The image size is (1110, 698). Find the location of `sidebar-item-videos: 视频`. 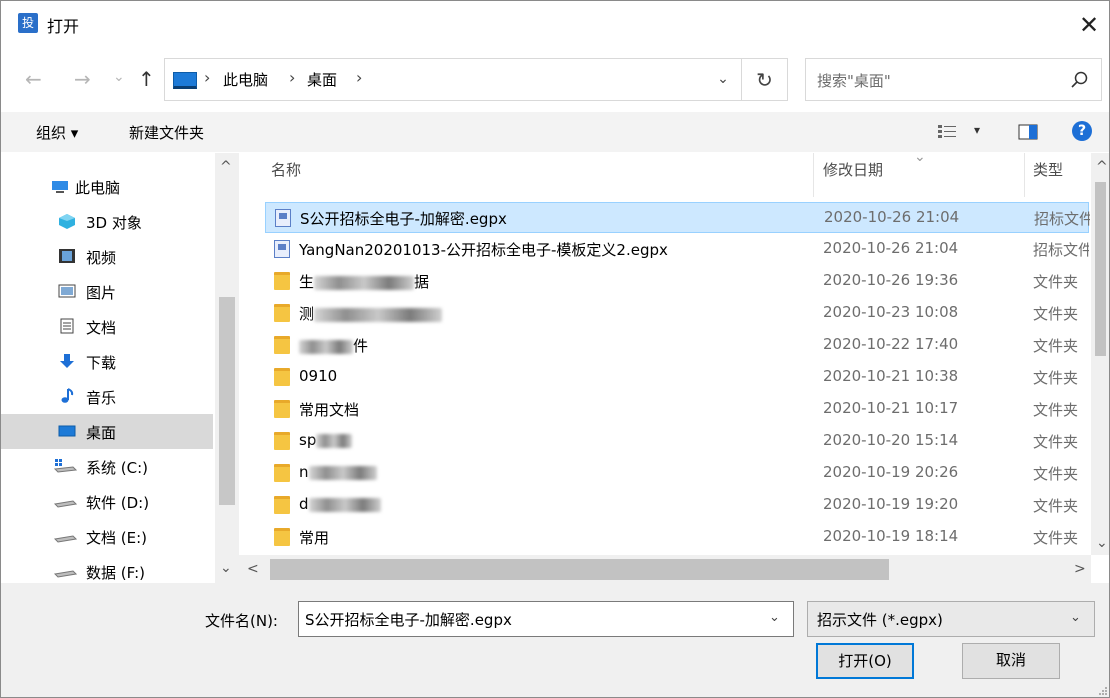

sidebar-item-videos: 视频 is located at coordinates (107, 256).